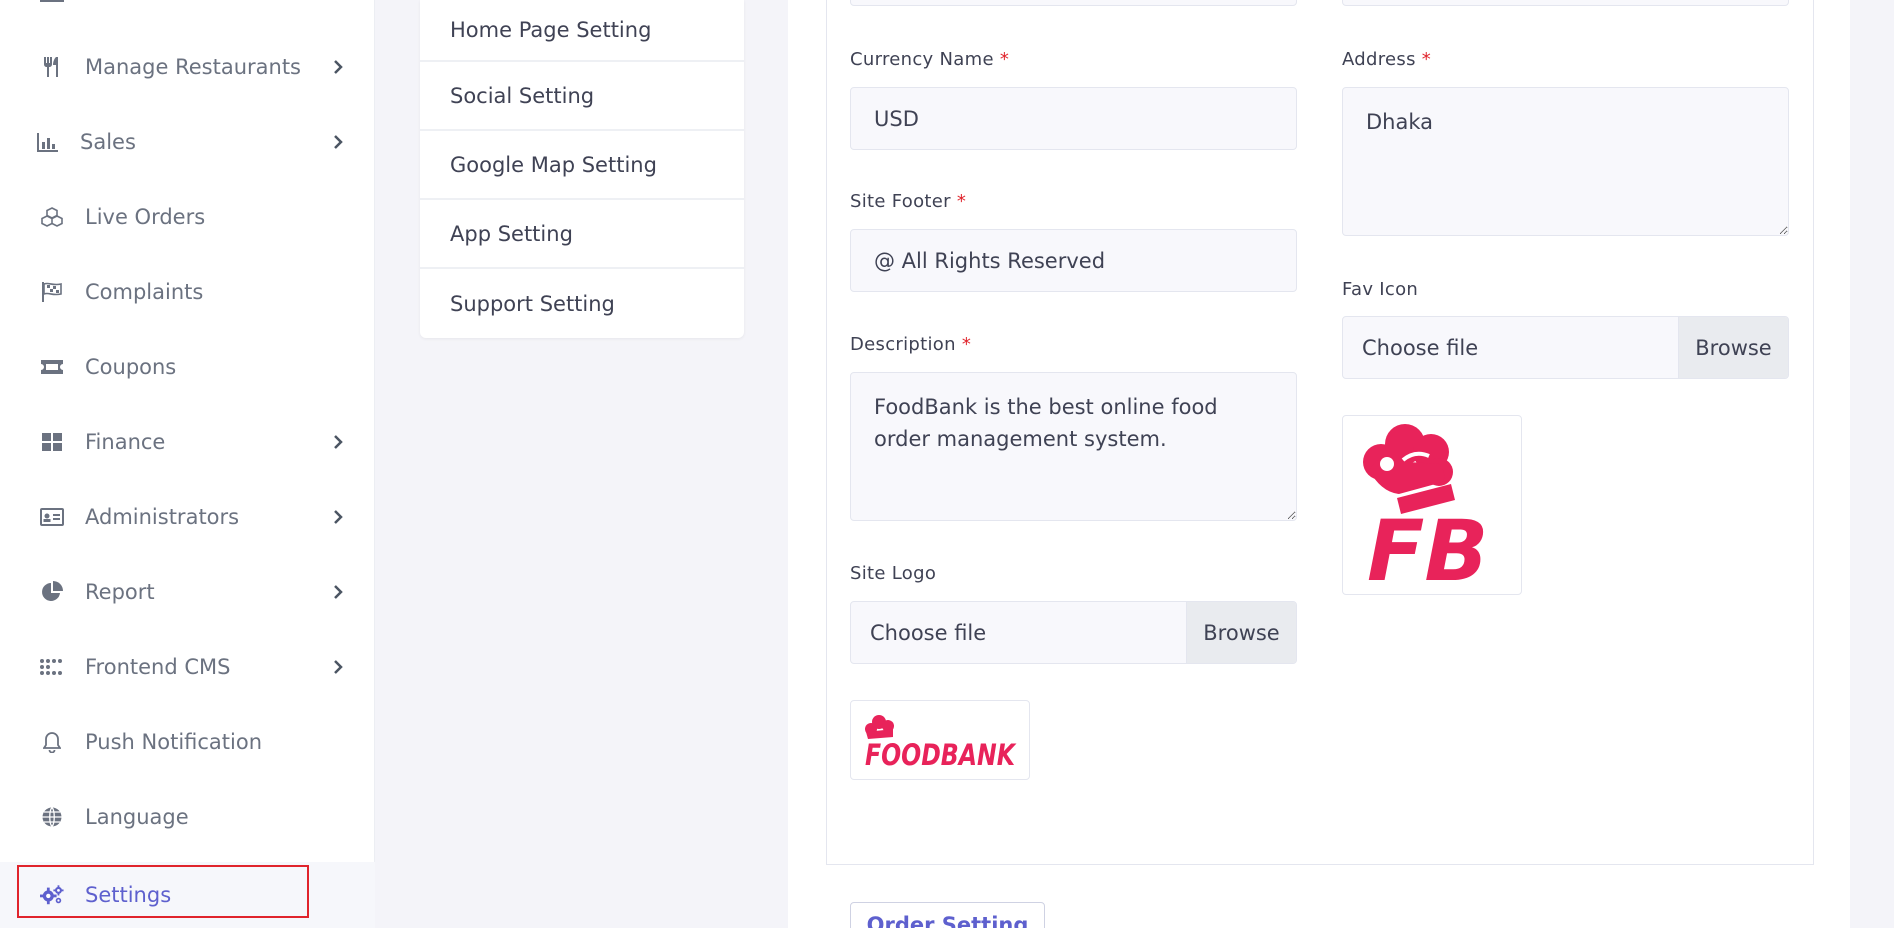 The image size is (1894, 928). Describe the element at coordinates (52, 517) in the screenshot. I see `id-card-icon` at that location.